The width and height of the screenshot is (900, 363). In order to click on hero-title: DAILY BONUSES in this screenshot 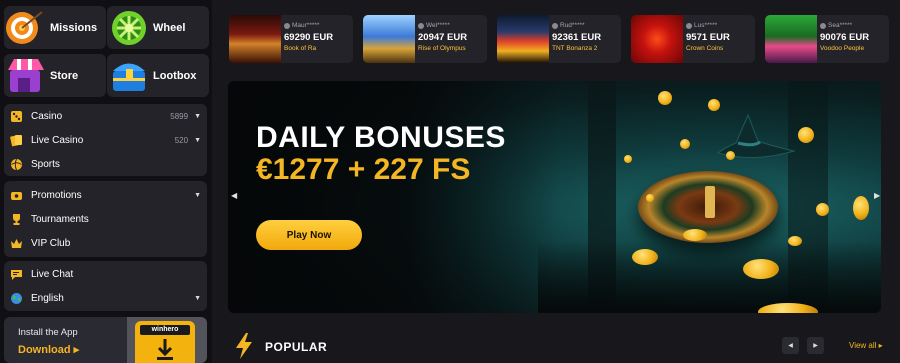, I will do `click(381, 137)`.